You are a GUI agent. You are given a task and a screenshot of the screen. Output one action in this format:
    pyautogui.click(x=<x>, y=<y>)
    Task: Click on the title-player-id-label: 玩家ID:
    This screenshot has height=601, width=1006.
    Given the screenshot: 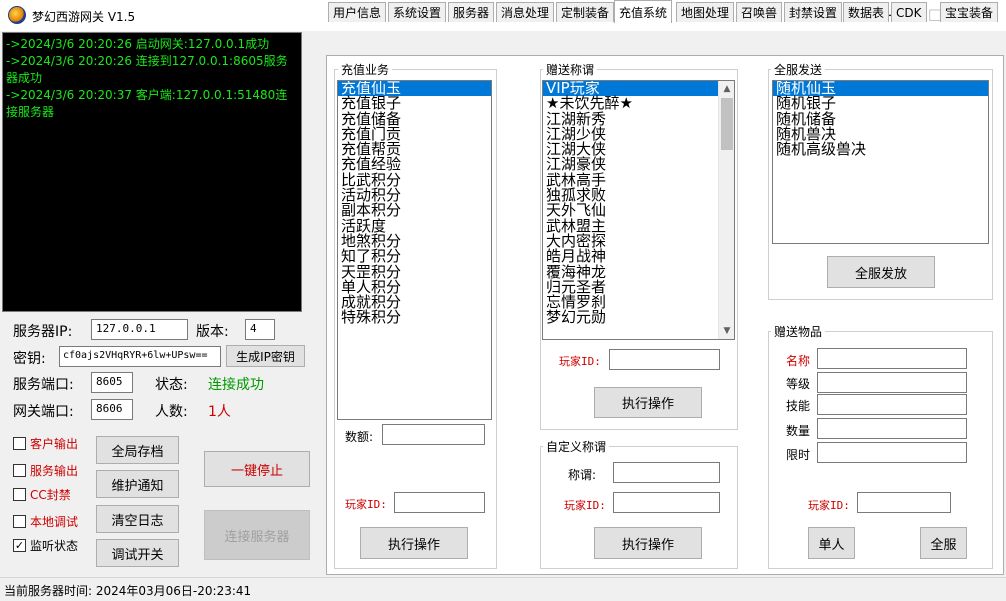 What is the action you would take?
    pyautogui.click(x=580, y=361)
    